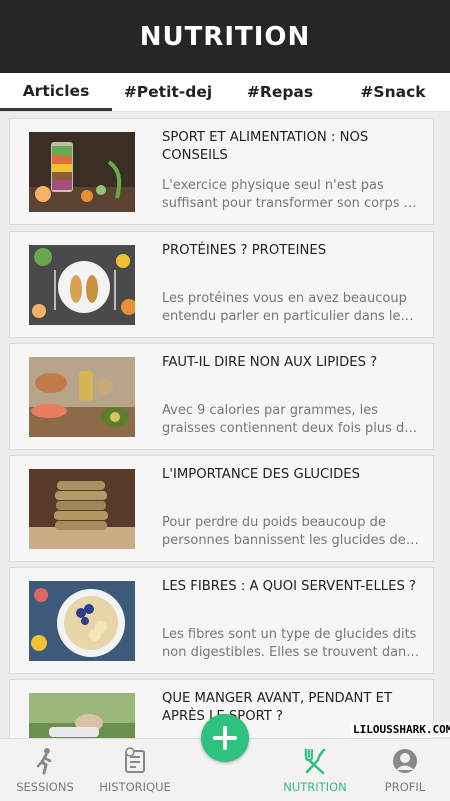 This screenshot has width=450, height=801. Describe the element at coordinates (56, 92) in the screenshot. I see `tab-articles: Articles` at that location.